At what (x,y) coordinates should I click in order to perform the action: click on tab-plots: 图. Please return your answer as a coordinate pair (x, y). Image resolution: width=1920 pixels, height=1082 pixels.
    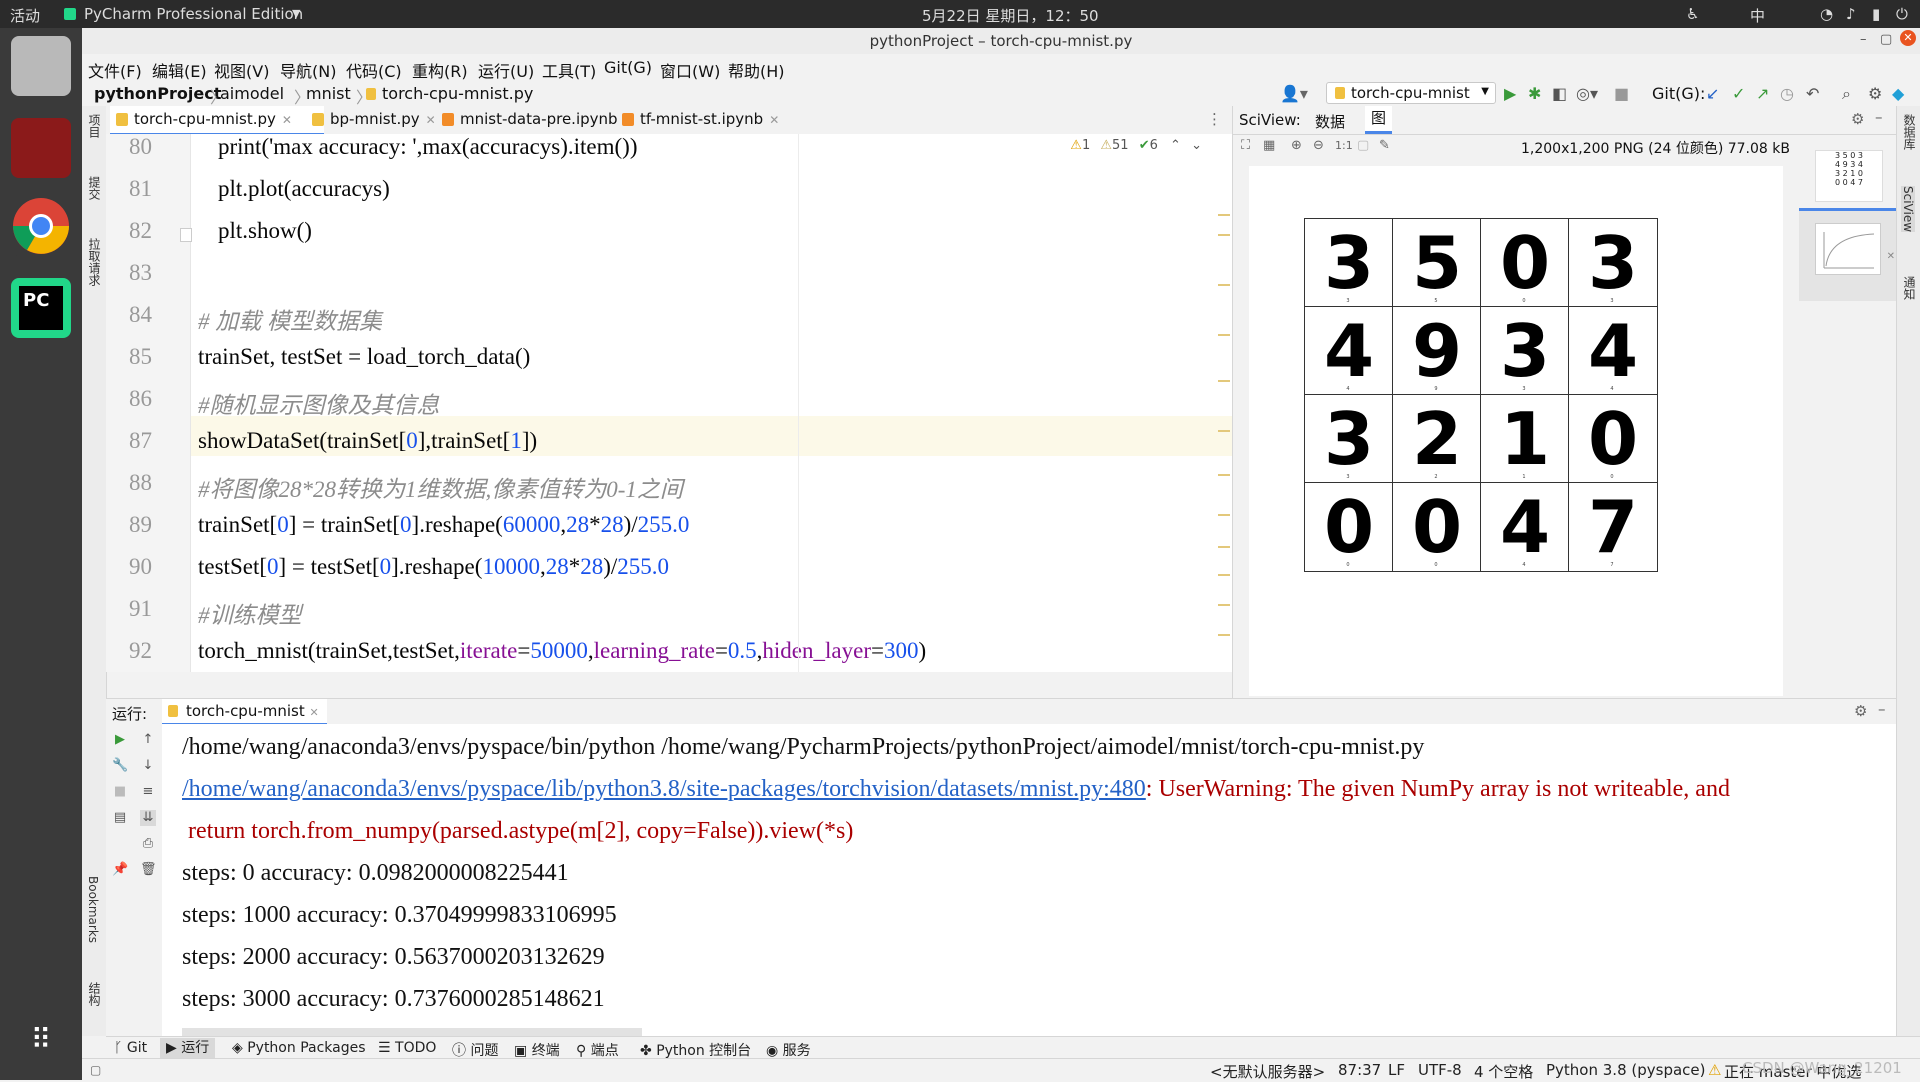
    Looking at the image, I should click on (1379, 120).